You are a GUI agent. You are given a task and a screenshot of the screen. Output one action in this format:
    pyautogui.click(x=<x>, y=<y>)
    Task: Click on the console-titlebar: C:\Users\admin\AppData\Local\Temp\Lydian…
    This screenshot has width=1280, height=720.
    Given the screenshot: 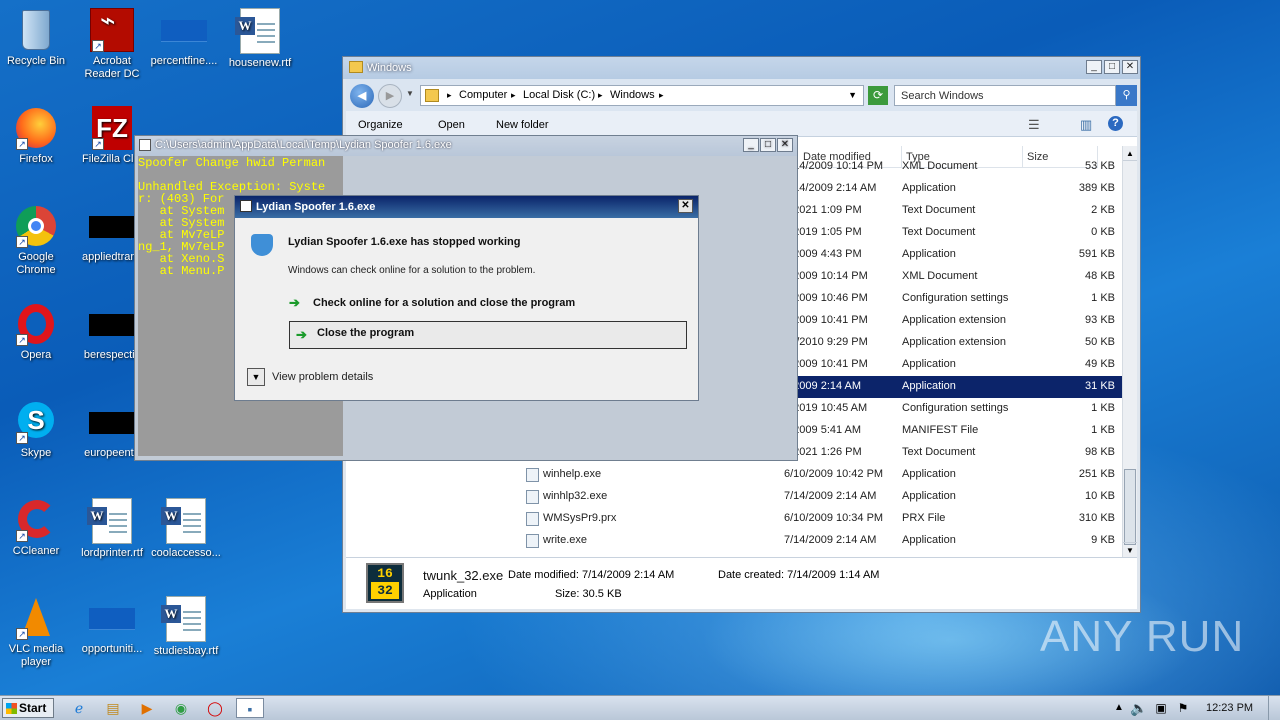 What is the action you would take?
    pyautogui.click(x=466, y=146)
    